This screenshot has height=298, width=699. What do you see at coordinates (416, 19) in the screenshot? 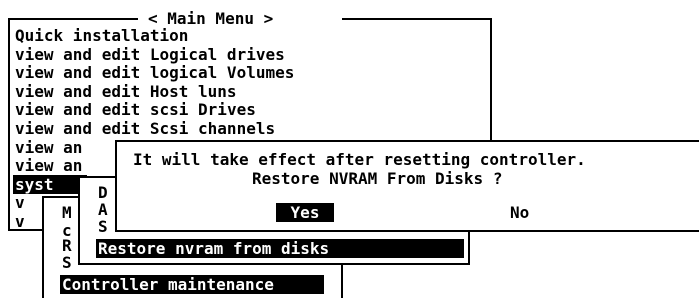
I see `main-menu-top-border-right` at bounding box center [416, 19].